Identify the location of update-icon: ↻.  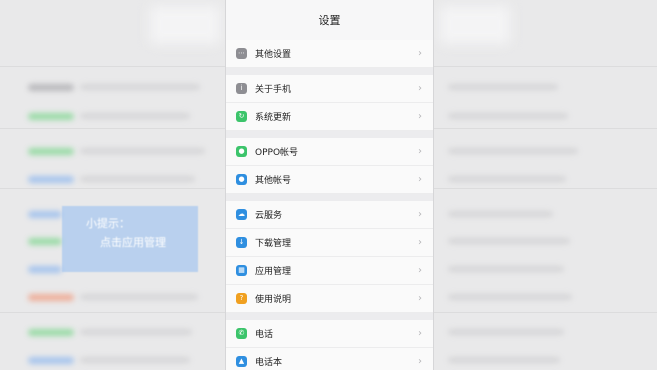
(241, 116).